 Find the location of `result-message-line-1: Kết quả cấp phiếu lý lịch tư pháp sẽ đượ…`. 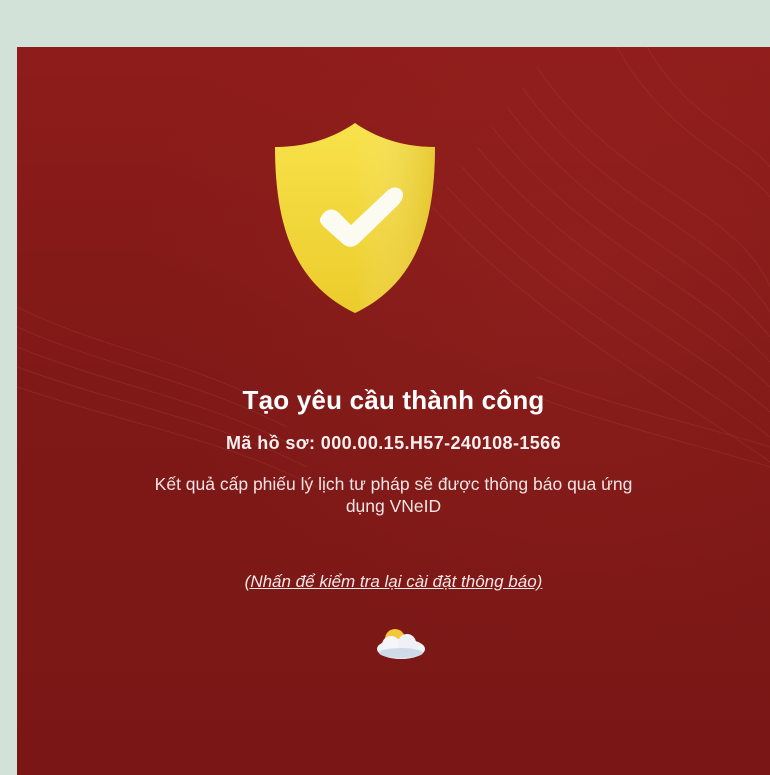

result-message-line-1: Kết quả cấp phiếu lý lịch tư pháp sẽ đượ… is located at coordinates (393, 484).